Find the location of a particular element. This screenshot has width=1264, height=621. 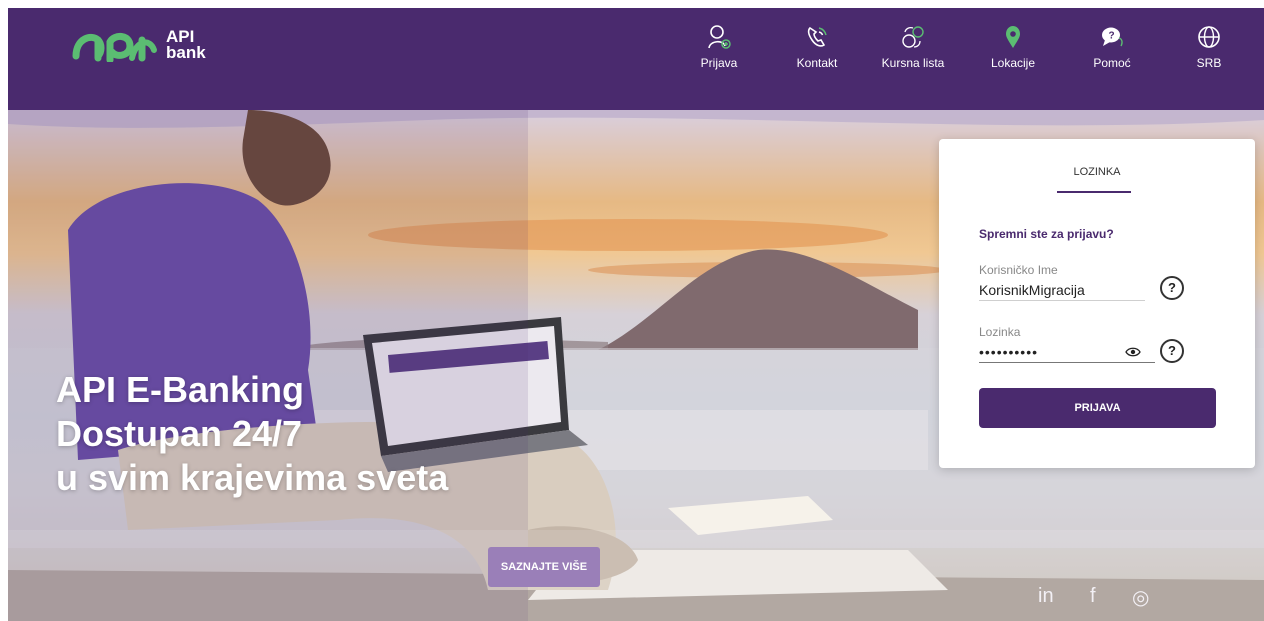

currency-exchange-icon is located at coordinates (913, 37).